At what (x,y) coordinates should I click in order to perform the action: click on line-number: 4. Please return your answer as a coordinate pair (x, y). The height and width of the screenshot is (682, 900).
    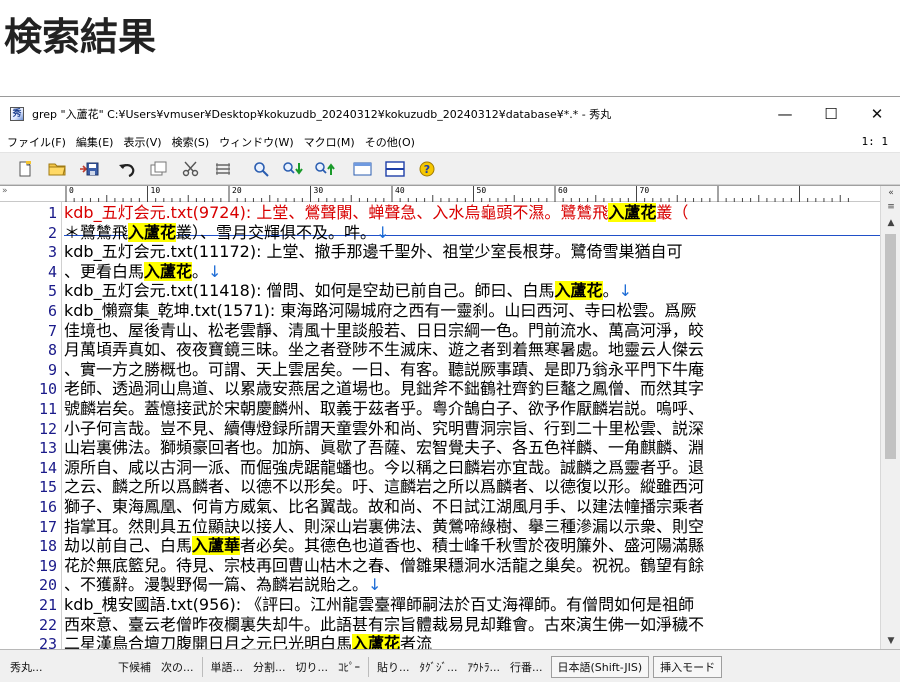
    Looking at the image, I should click on (52, 271).